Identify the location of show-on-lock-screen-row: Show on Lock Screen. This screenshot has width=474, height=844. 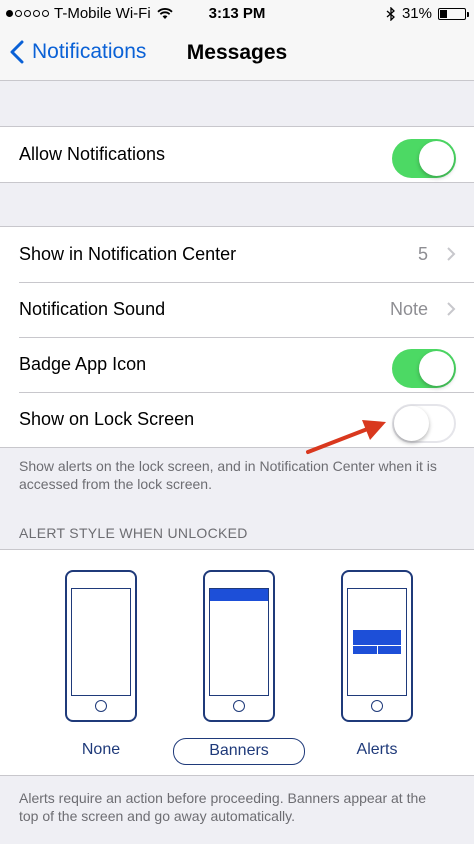
(237, 419).